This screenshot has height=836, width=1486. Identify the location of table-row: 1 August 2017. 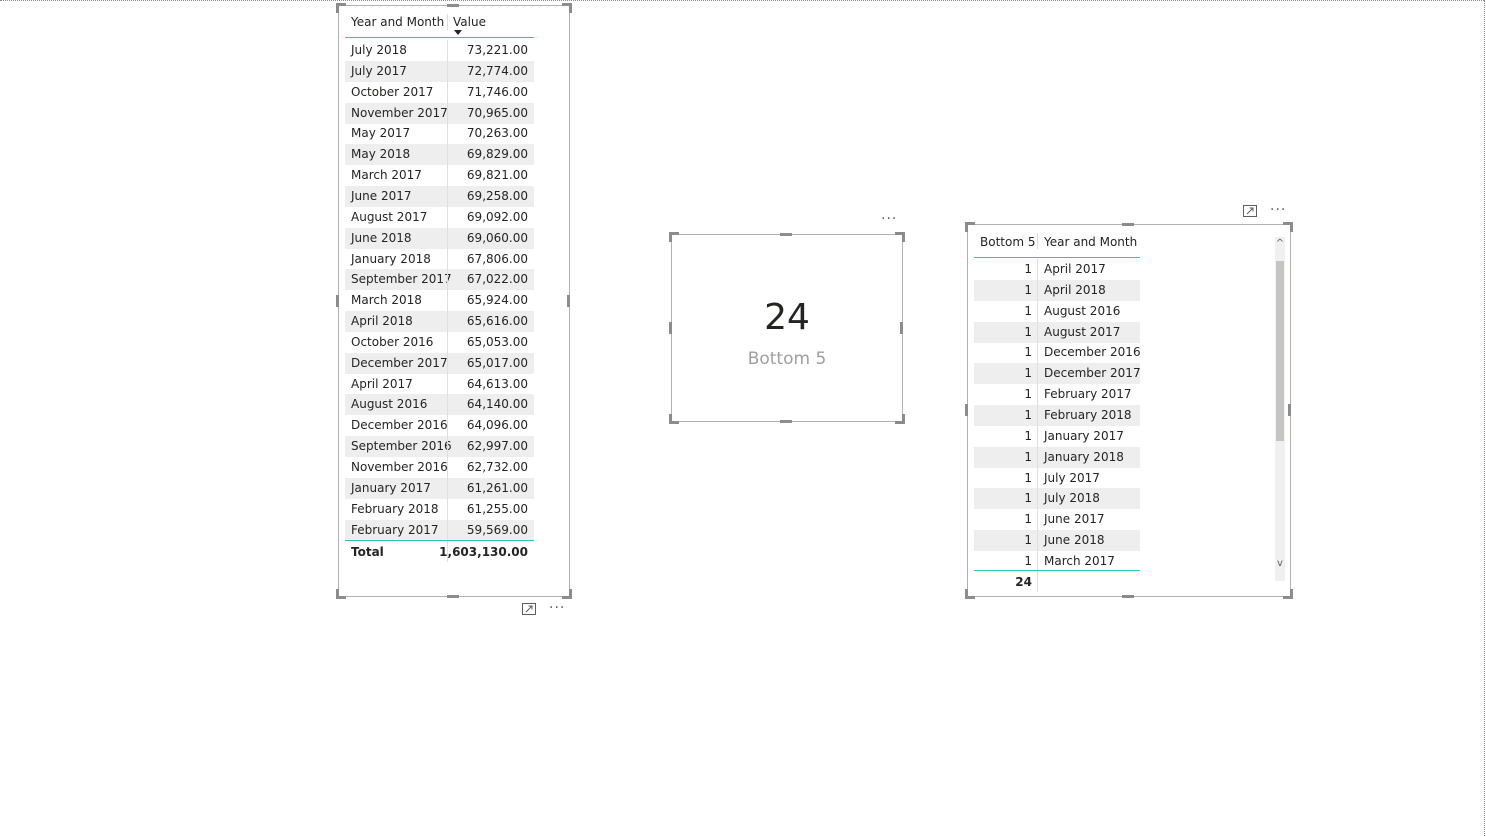
(1057, 332).